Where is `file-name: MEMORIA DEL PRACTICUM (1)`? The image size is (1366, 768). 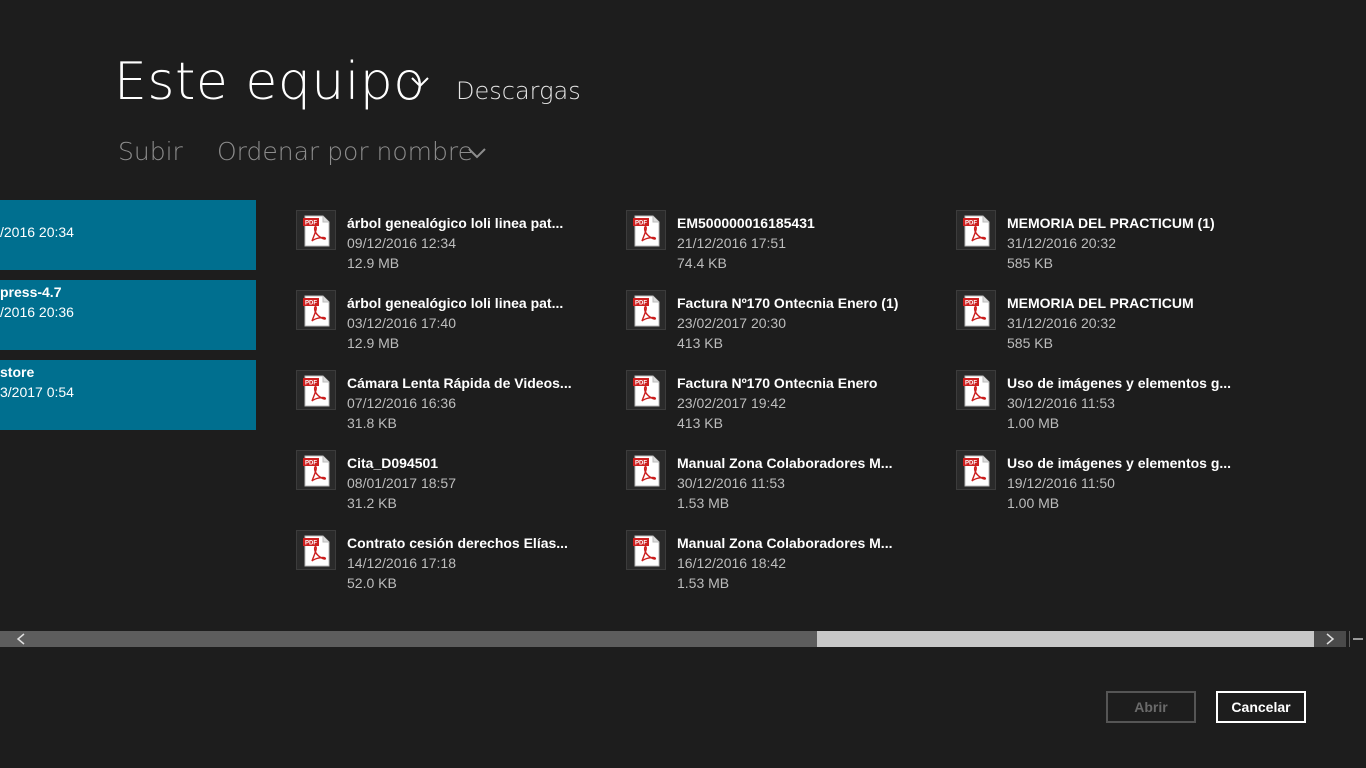
file-name: MEMORIA DEL PRACTICUM (1) is located at coordinates (1111, 223).